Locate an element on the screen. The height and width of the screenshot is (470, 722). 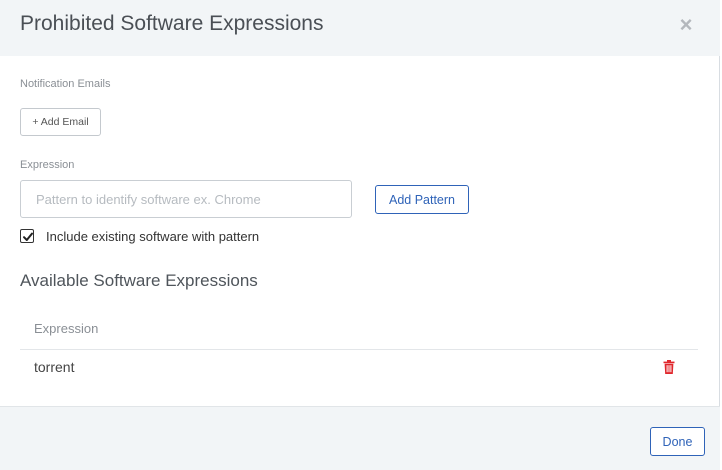
include-existing-label: Include existing software with pattern is located at coordinates (153, 236).